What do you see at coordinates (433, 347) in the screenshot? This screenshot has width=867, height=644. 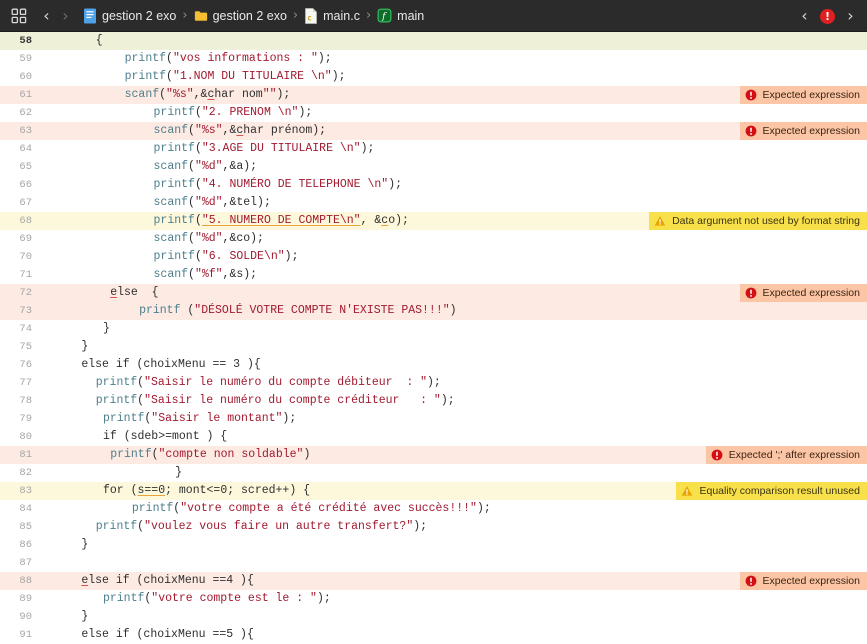 I see `code-line: 75}` at bounding box center [433, 347].